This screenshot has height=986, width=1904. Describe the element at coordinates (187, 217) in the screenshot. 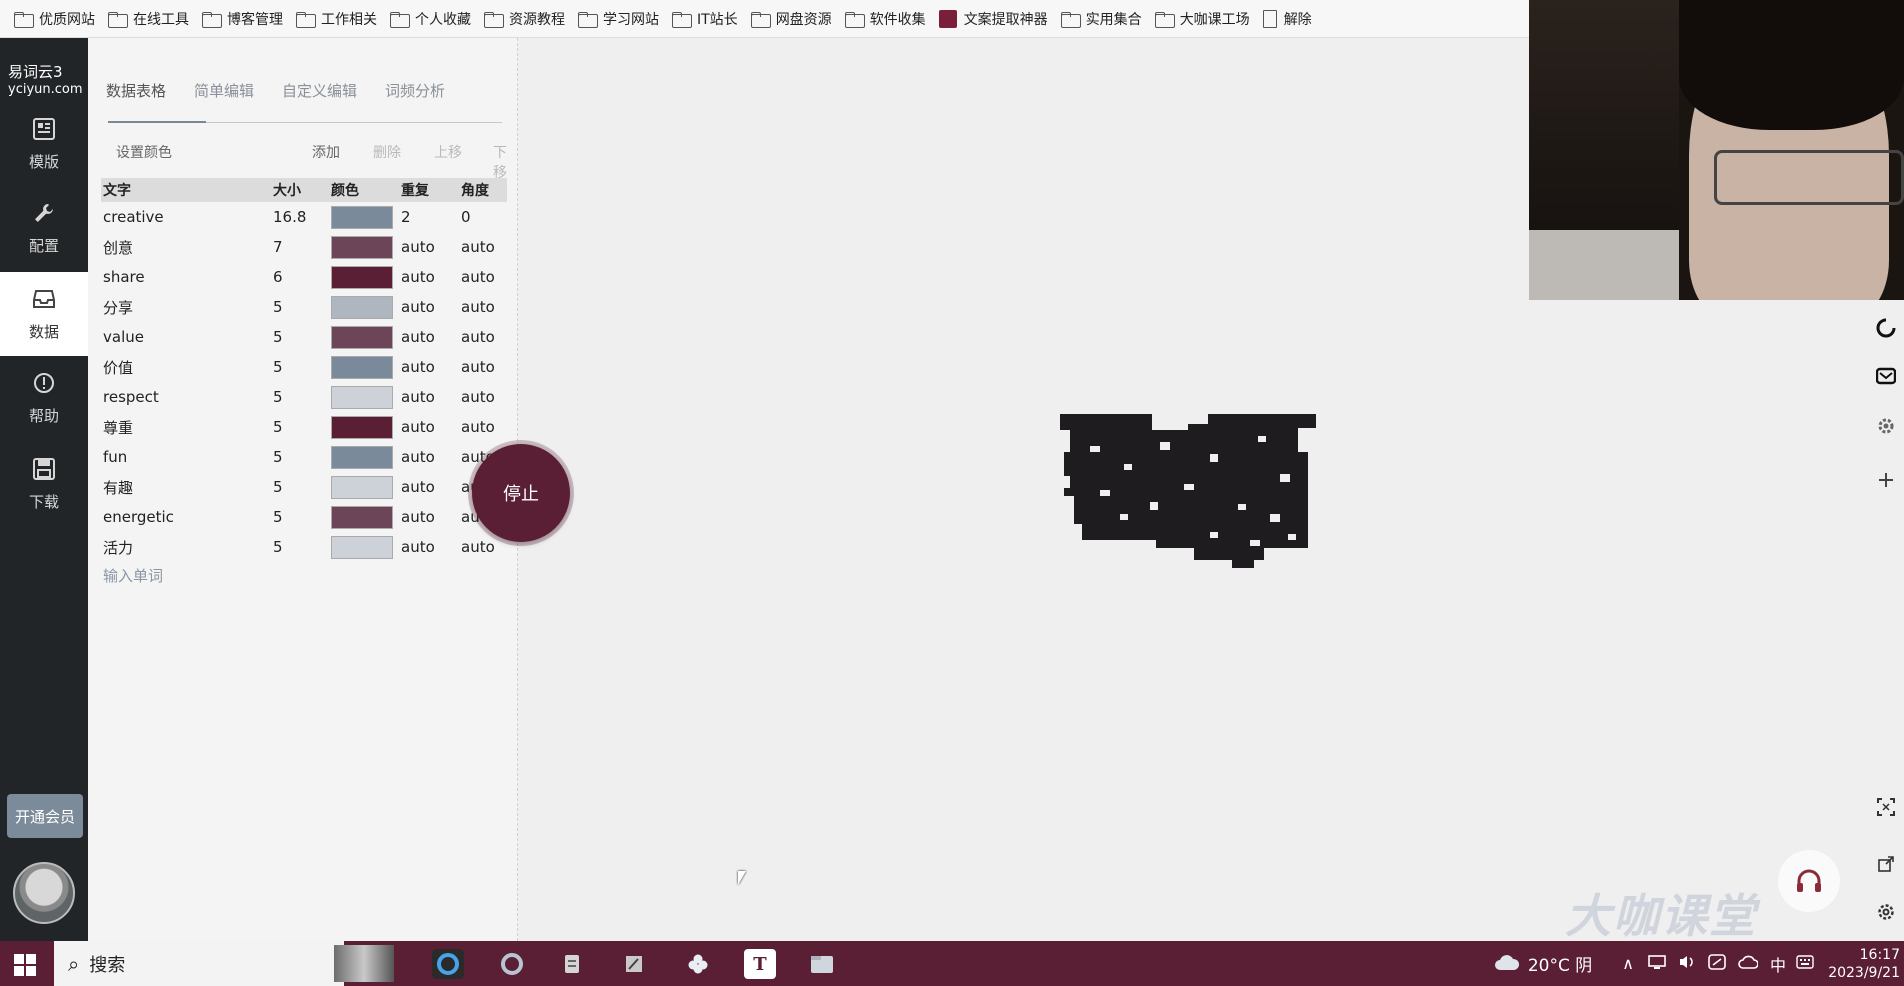

I see `cell-word: creative` at that location.